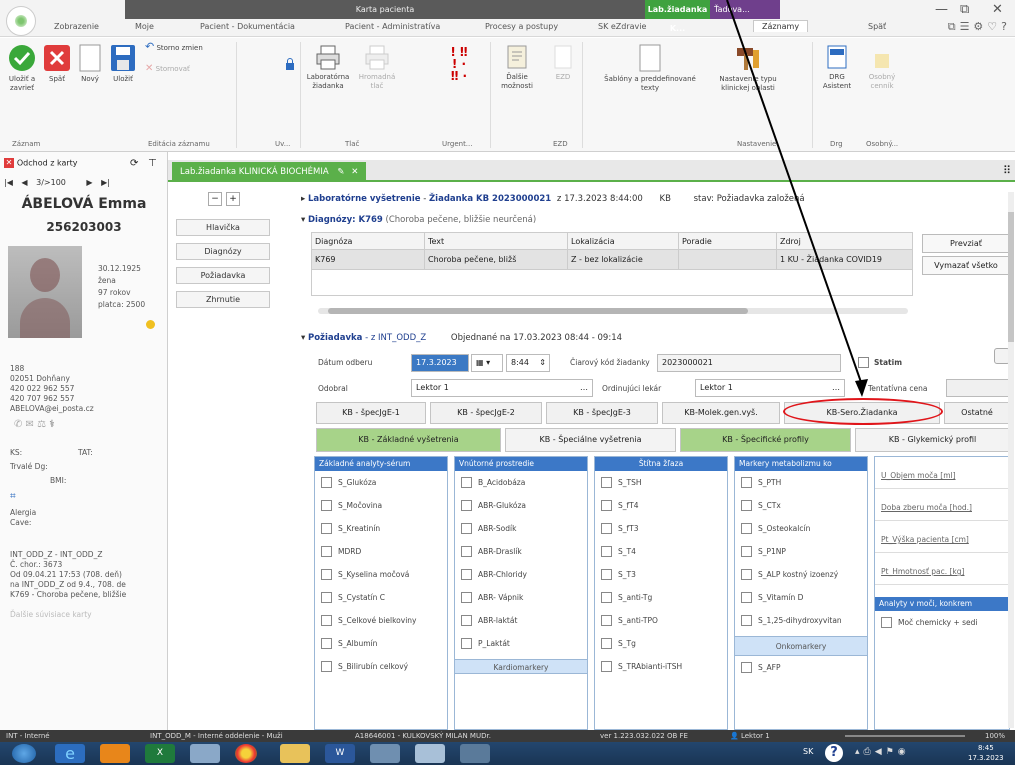  Describe the element at coordinates (34, 425) in the screenshot. I see `contact-icons: ✆ ✉ ⚖ ⚕` at that location.